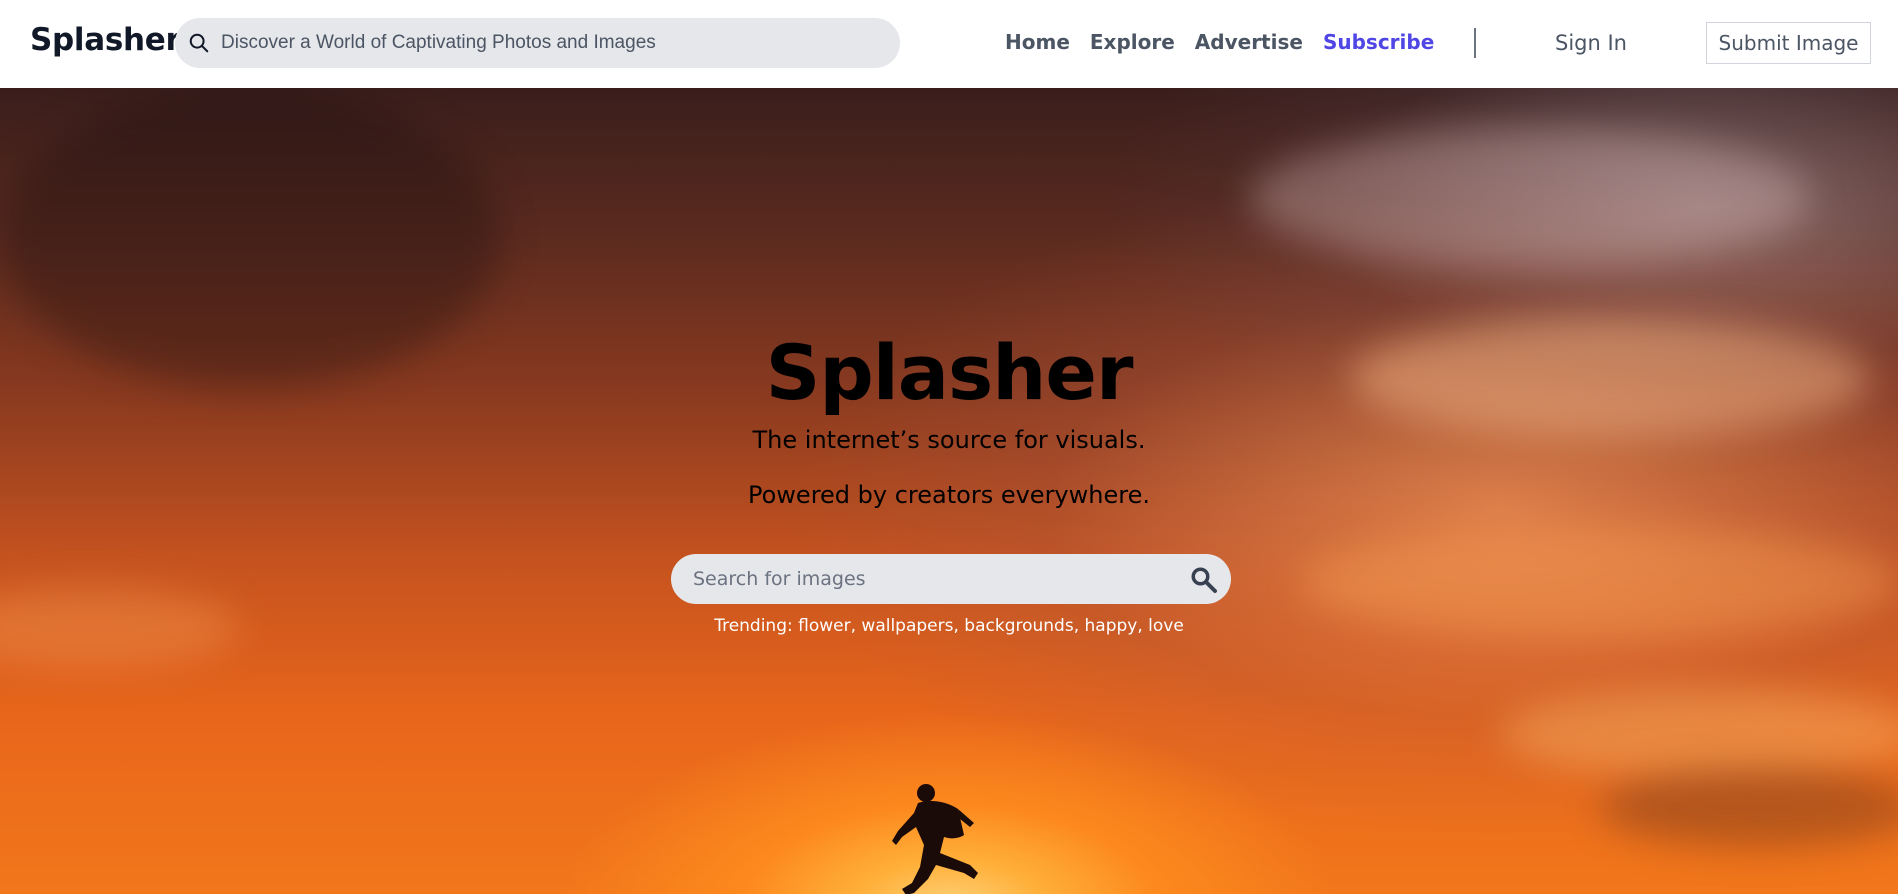  What do you see at coordinates (926, 579) in the screenshot?
I see `hero-search-input` at bounding box center [926, 579].